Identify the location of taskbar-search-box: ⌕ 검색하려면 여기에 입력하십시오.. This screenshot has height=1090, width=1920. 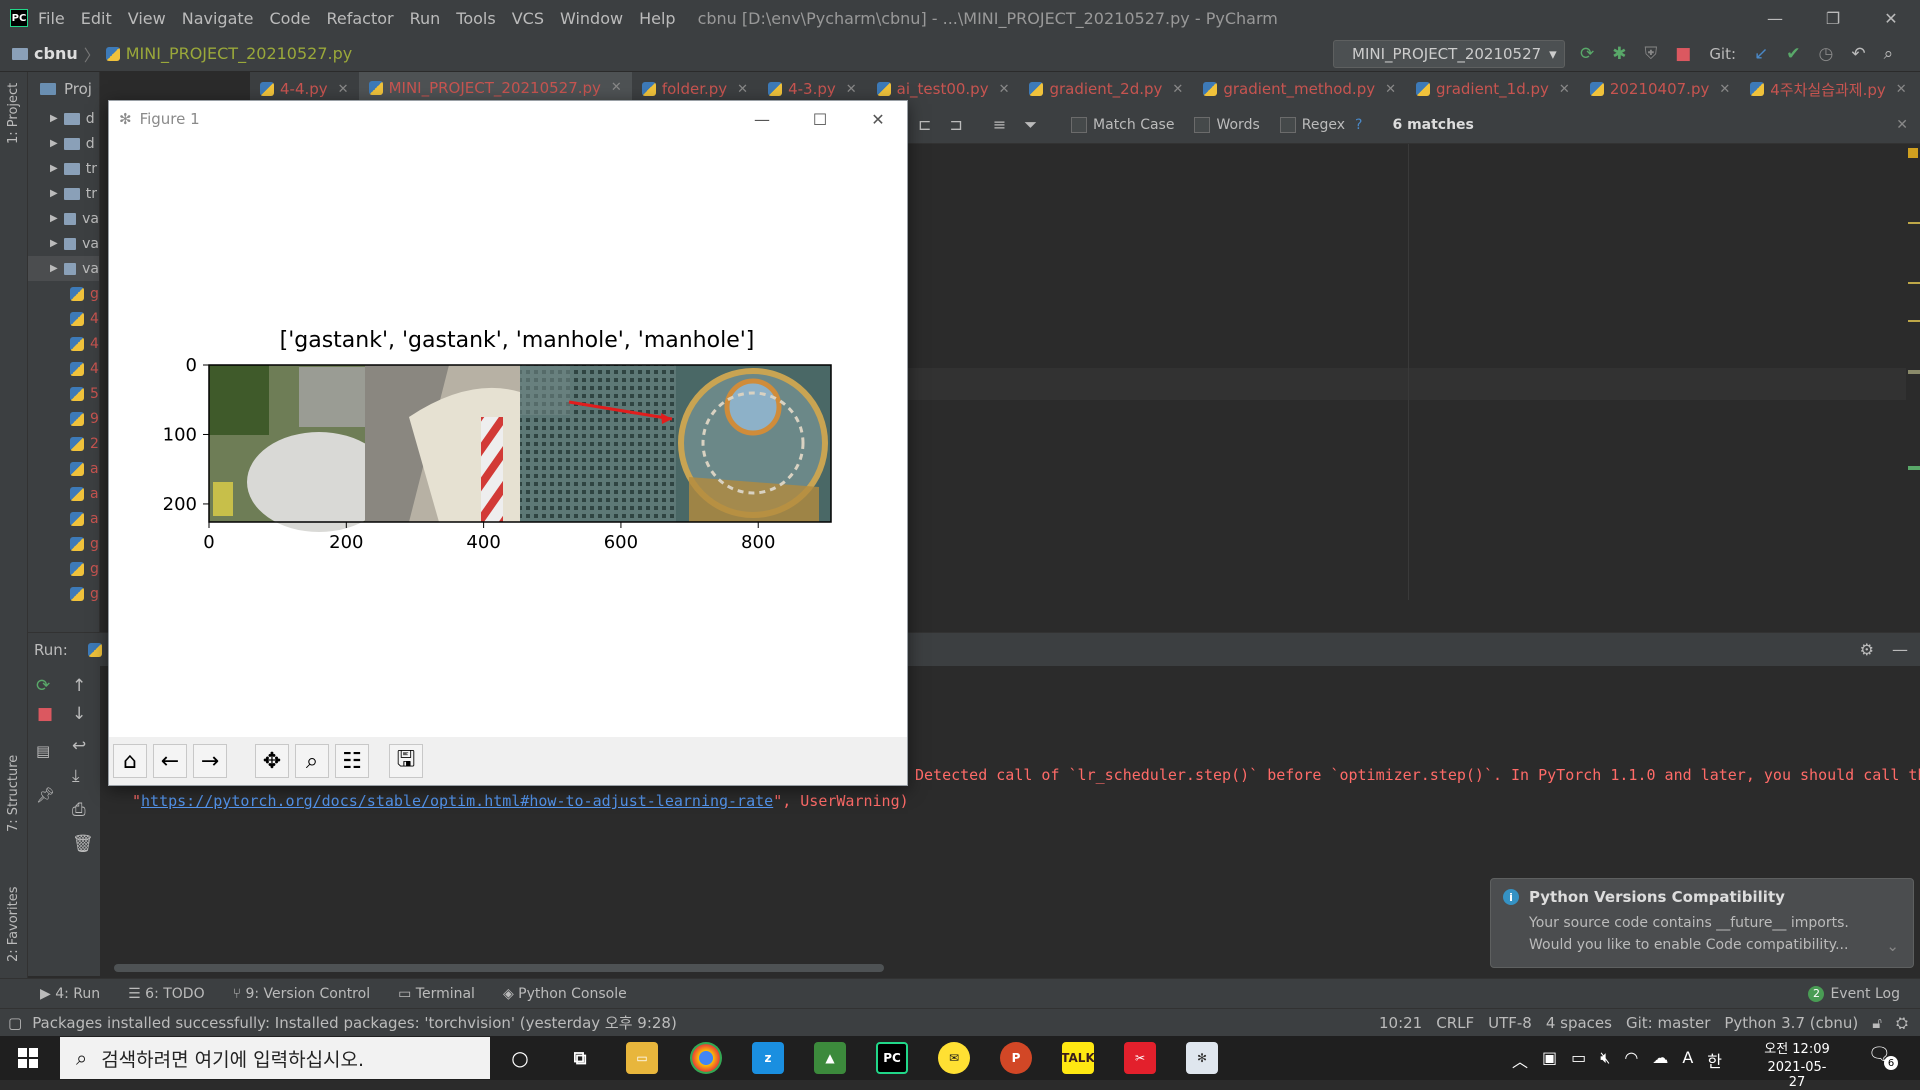
(275, 1058).